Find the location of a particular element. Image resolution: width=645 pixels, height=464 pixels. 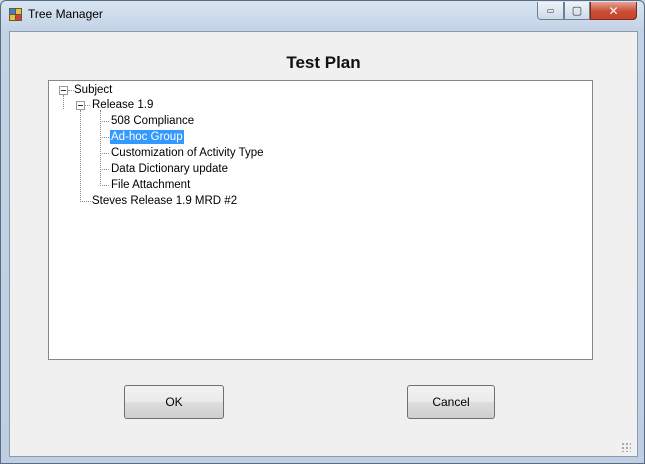

close-icon: ✕ is located at coordinates (613, 10).